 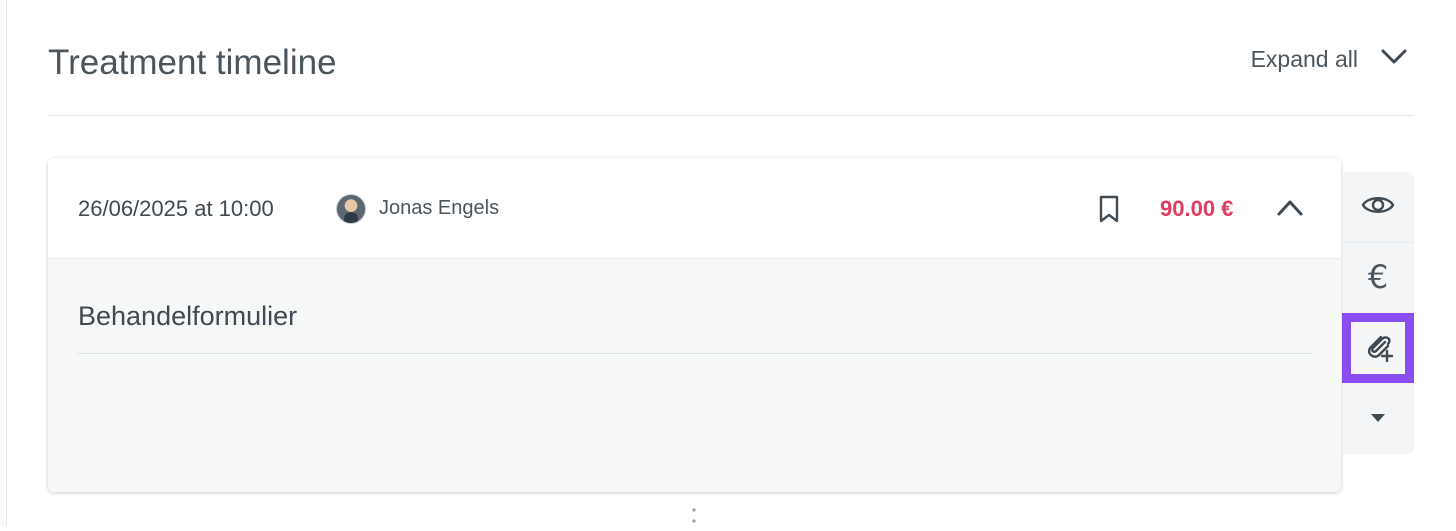 I want to click on therapist-name: Jonas Engels, so click(x=439, y=208).